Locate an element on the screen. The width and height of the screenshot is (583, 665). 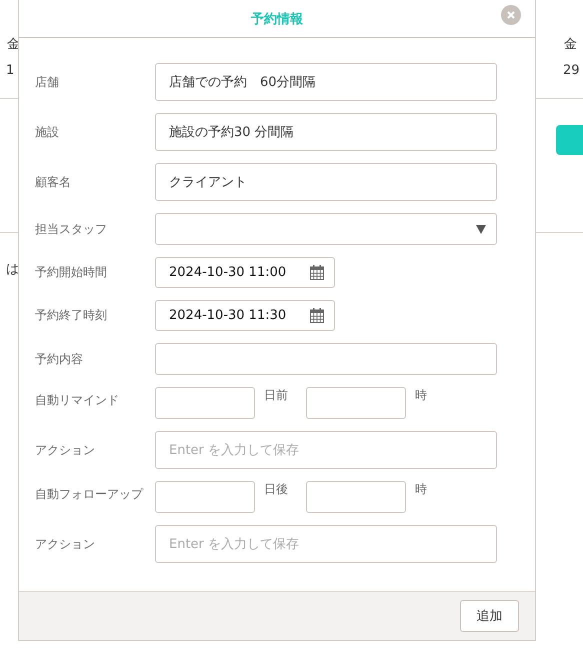
datetime-value: 2024-10-30 11:30 is located at coordinates (227, 315).